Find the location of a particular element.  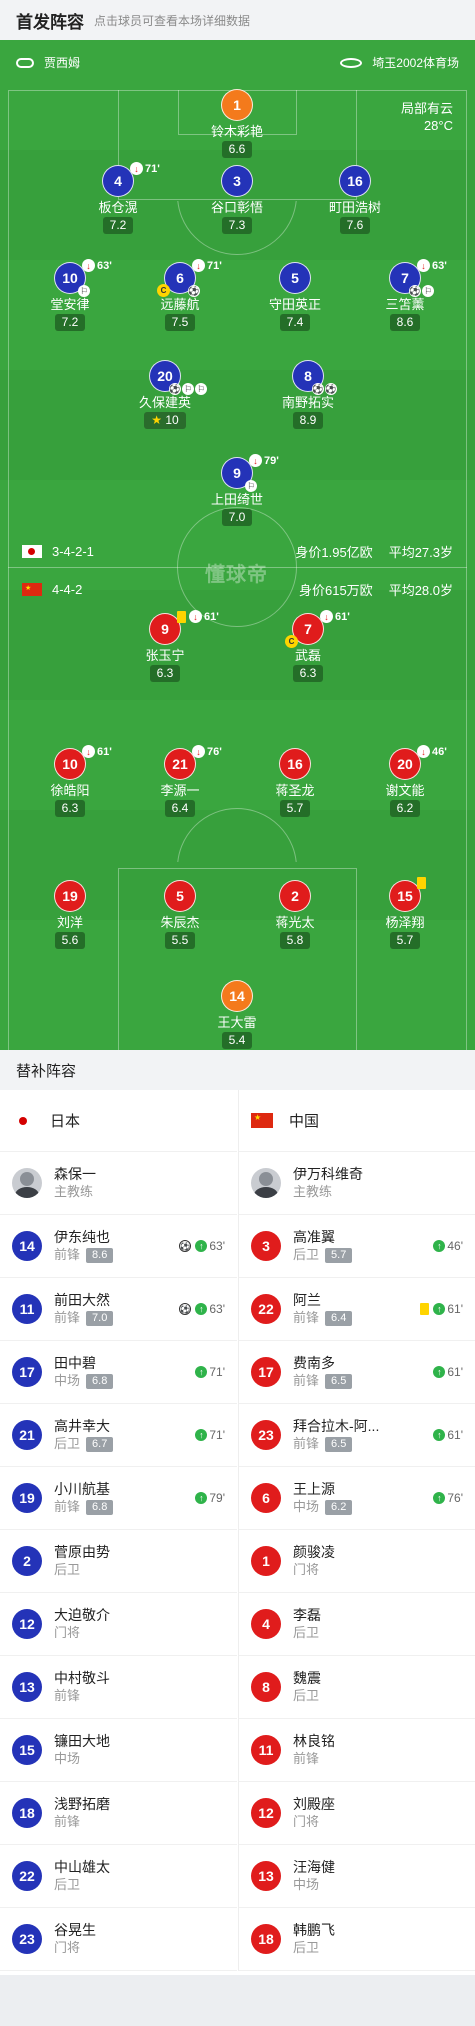

player-jp-4: 4 ↓ 71' 板仓滉 7.2 is located at coordinates (118, 198).